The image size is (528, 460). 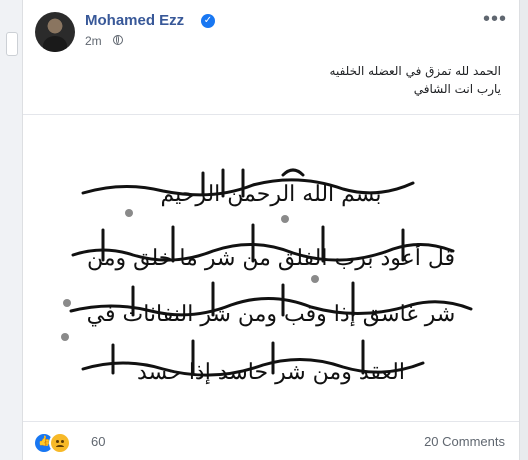 What do you see at coordinates (271, 314) in the screenshot?
I see `calligraphy-line-3: شر غاسق إذا وقب ومن شر النفاثات في` at bounding box center [271, 314].